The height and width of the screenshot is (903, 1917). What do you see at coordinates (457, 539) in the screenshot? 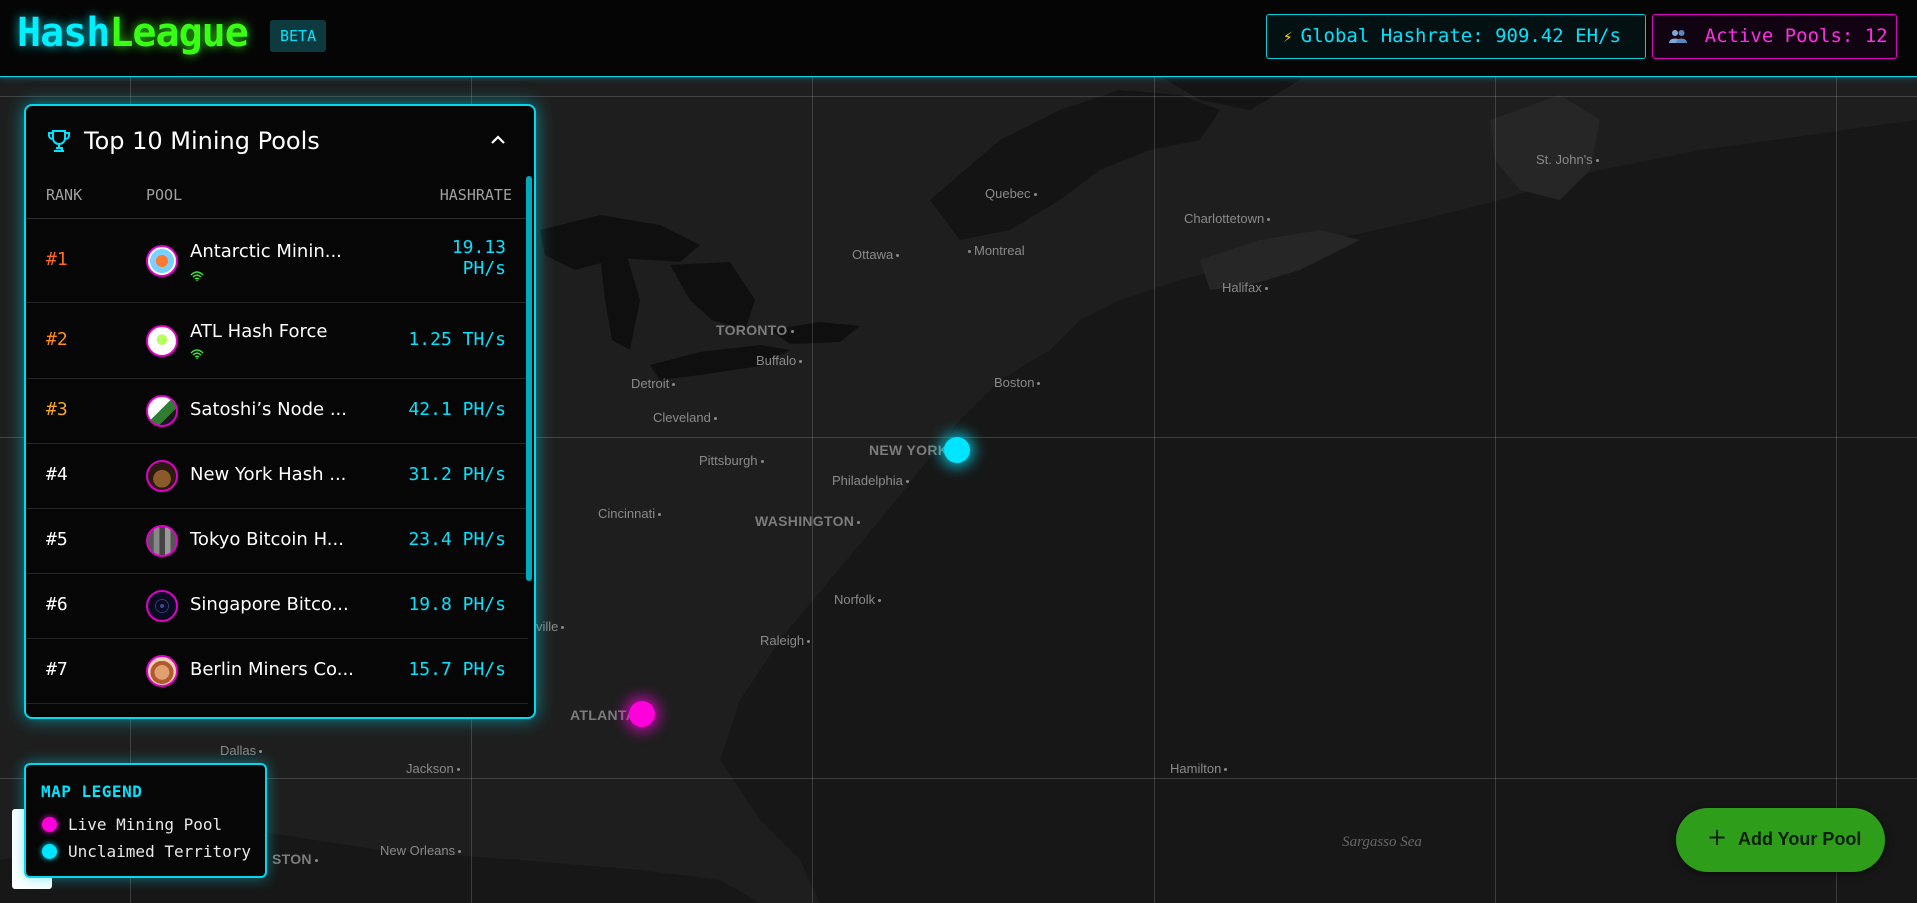
I see `pool-hashrate: 23.4 PH/s` at bounding box center [457, 539].